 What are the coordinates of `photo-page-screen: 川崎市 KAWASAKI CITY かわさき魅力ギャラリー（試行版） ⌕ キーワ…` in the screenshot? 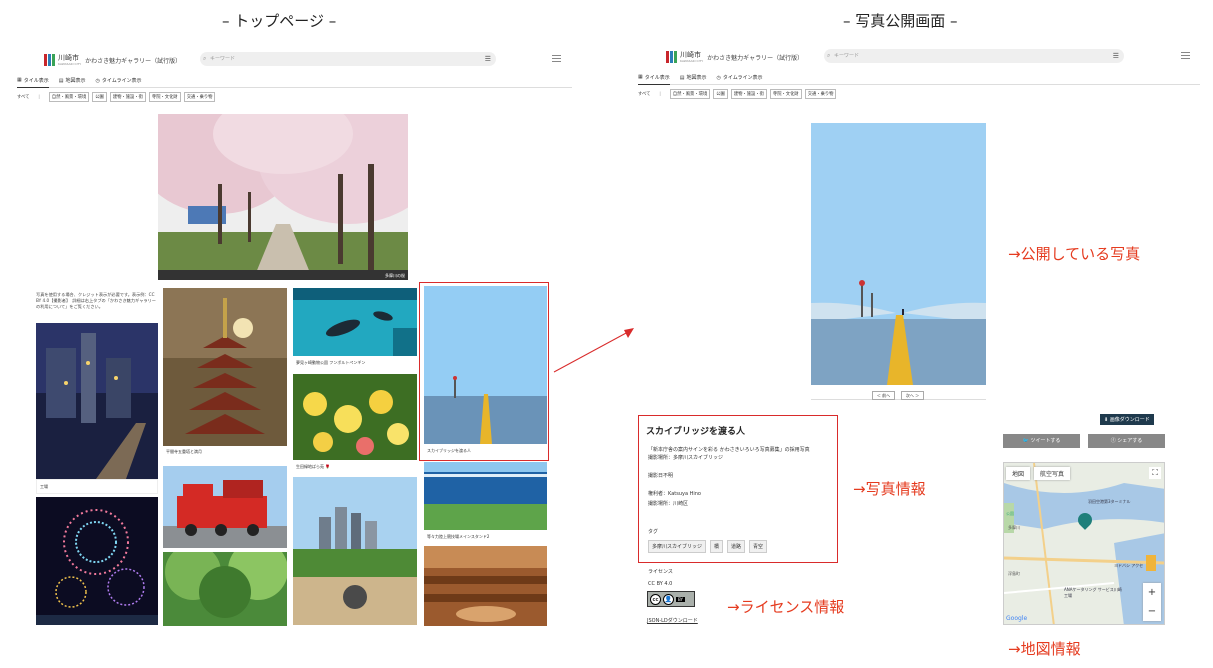 It's located at (919, 73).